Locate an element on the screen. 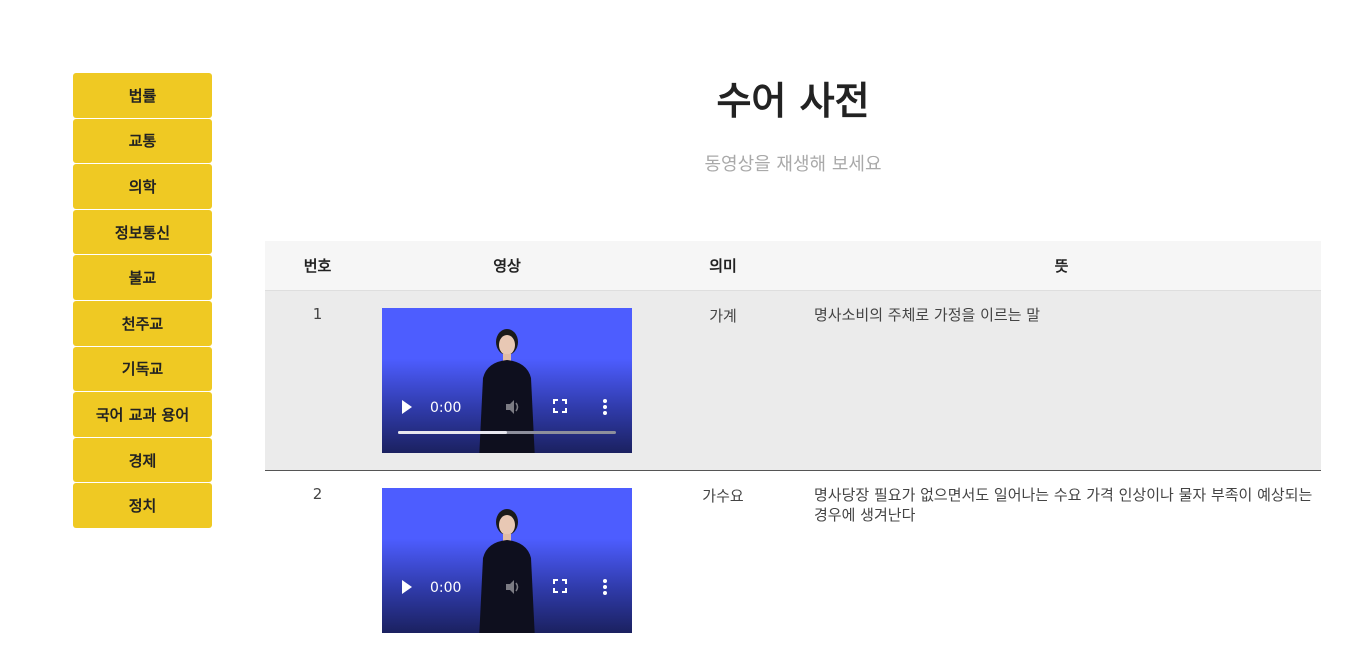  page-title: 수어 사전 is located at coordinates (793, 101).